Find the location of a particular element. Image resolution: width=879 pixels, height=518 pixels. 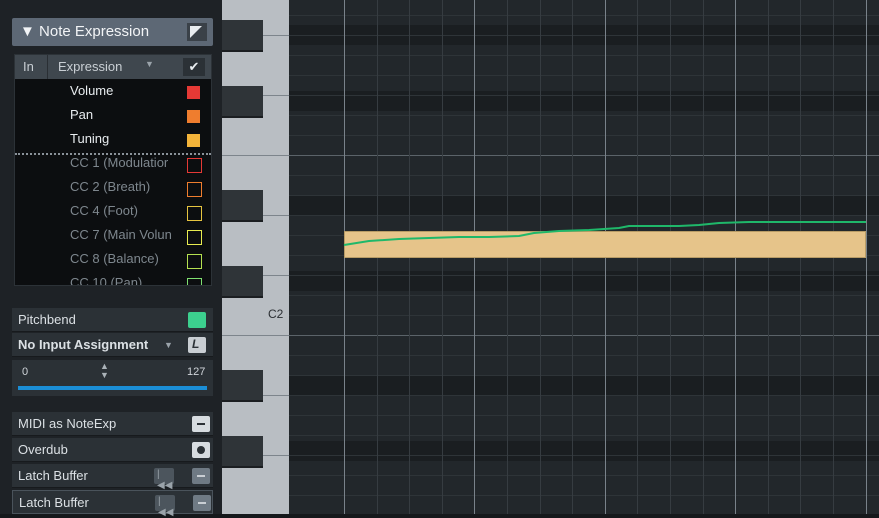

divider is located at coordinates (113, 154).